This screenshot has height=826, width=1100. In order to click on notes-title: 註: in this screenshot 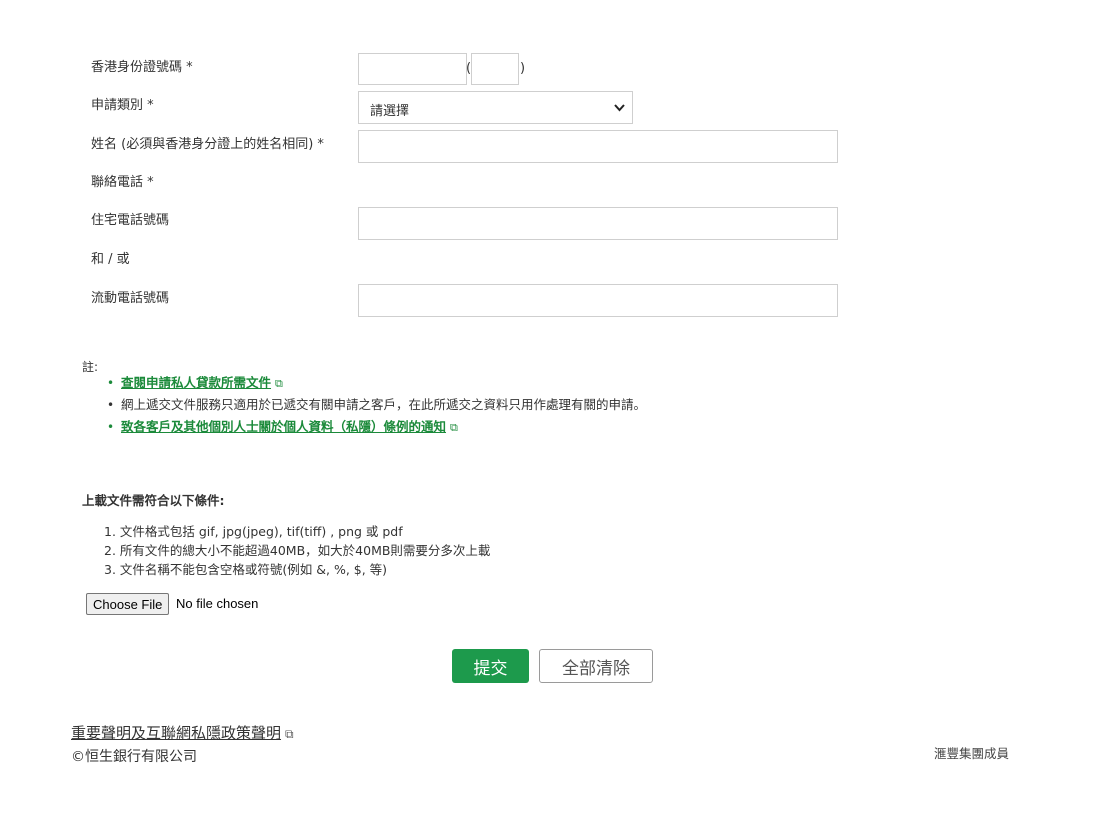, I will do `click(90, 367)`.